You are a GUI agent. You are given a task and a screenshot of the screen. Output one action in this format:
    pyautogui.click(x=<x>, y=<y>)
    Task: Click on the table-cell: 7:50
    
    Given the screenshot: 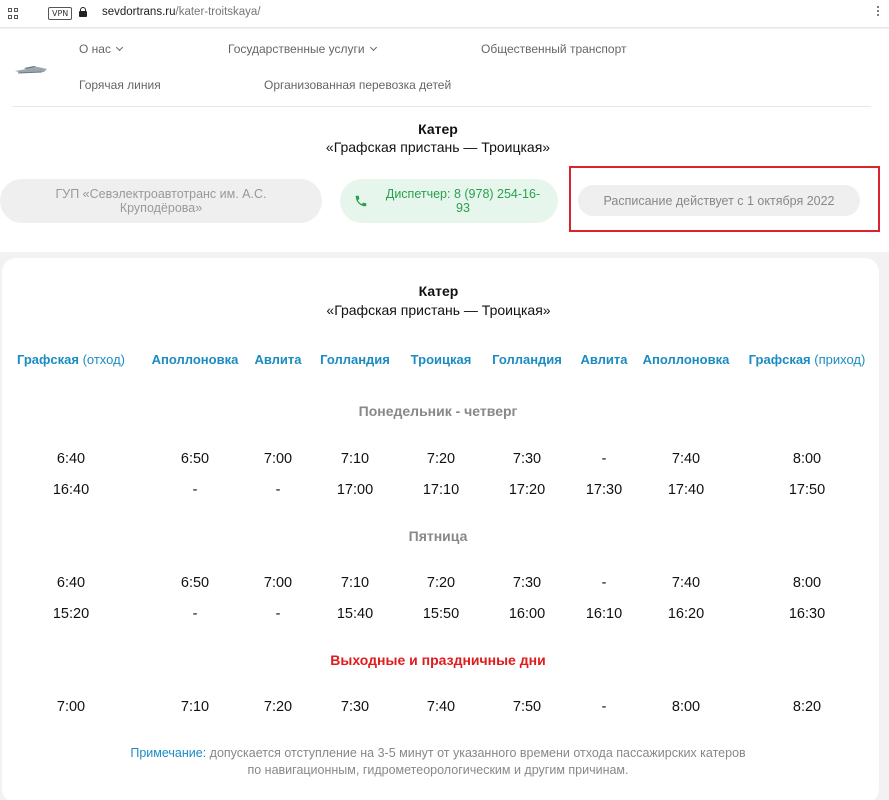 What is the action you would take?
    pyautogui.click(x=527, y=707)
    